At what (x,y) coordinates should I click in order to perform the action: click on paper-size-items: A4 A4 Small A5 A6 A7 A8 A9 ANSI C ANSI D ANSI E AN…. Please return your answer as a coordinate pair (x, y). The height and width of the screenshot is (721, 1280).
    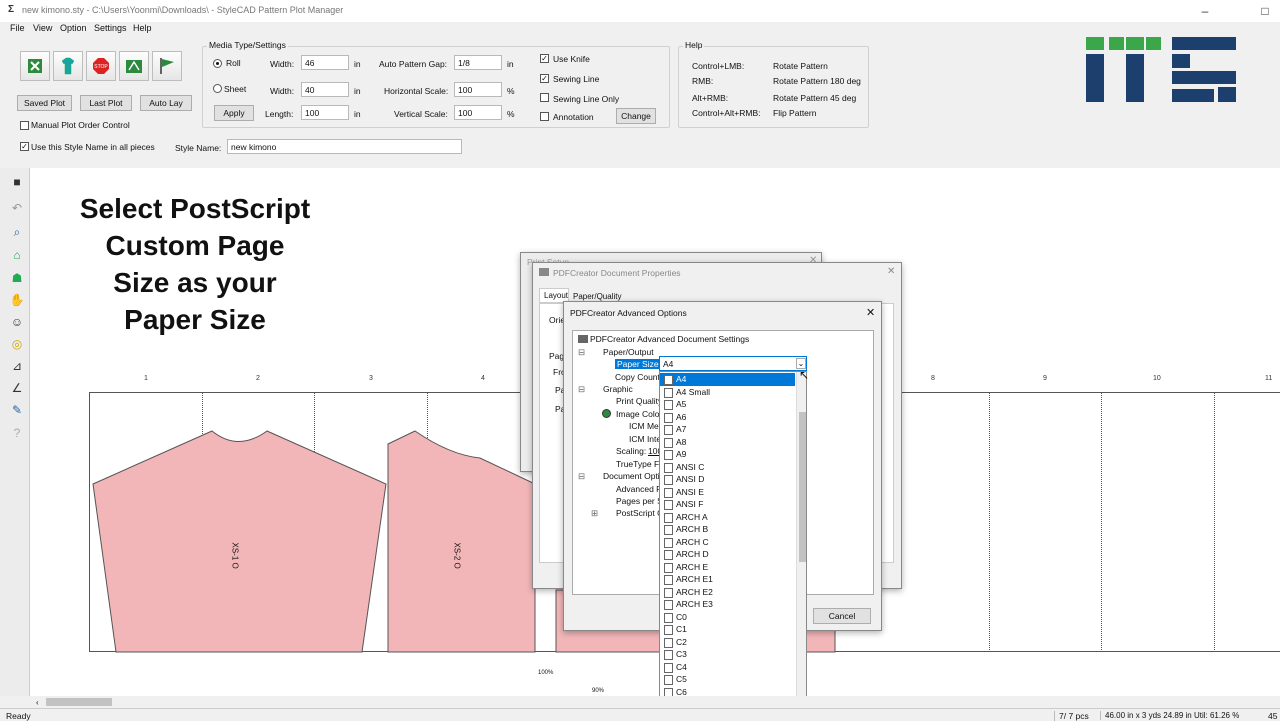
    Looking at the image, I should click on (727, 546).